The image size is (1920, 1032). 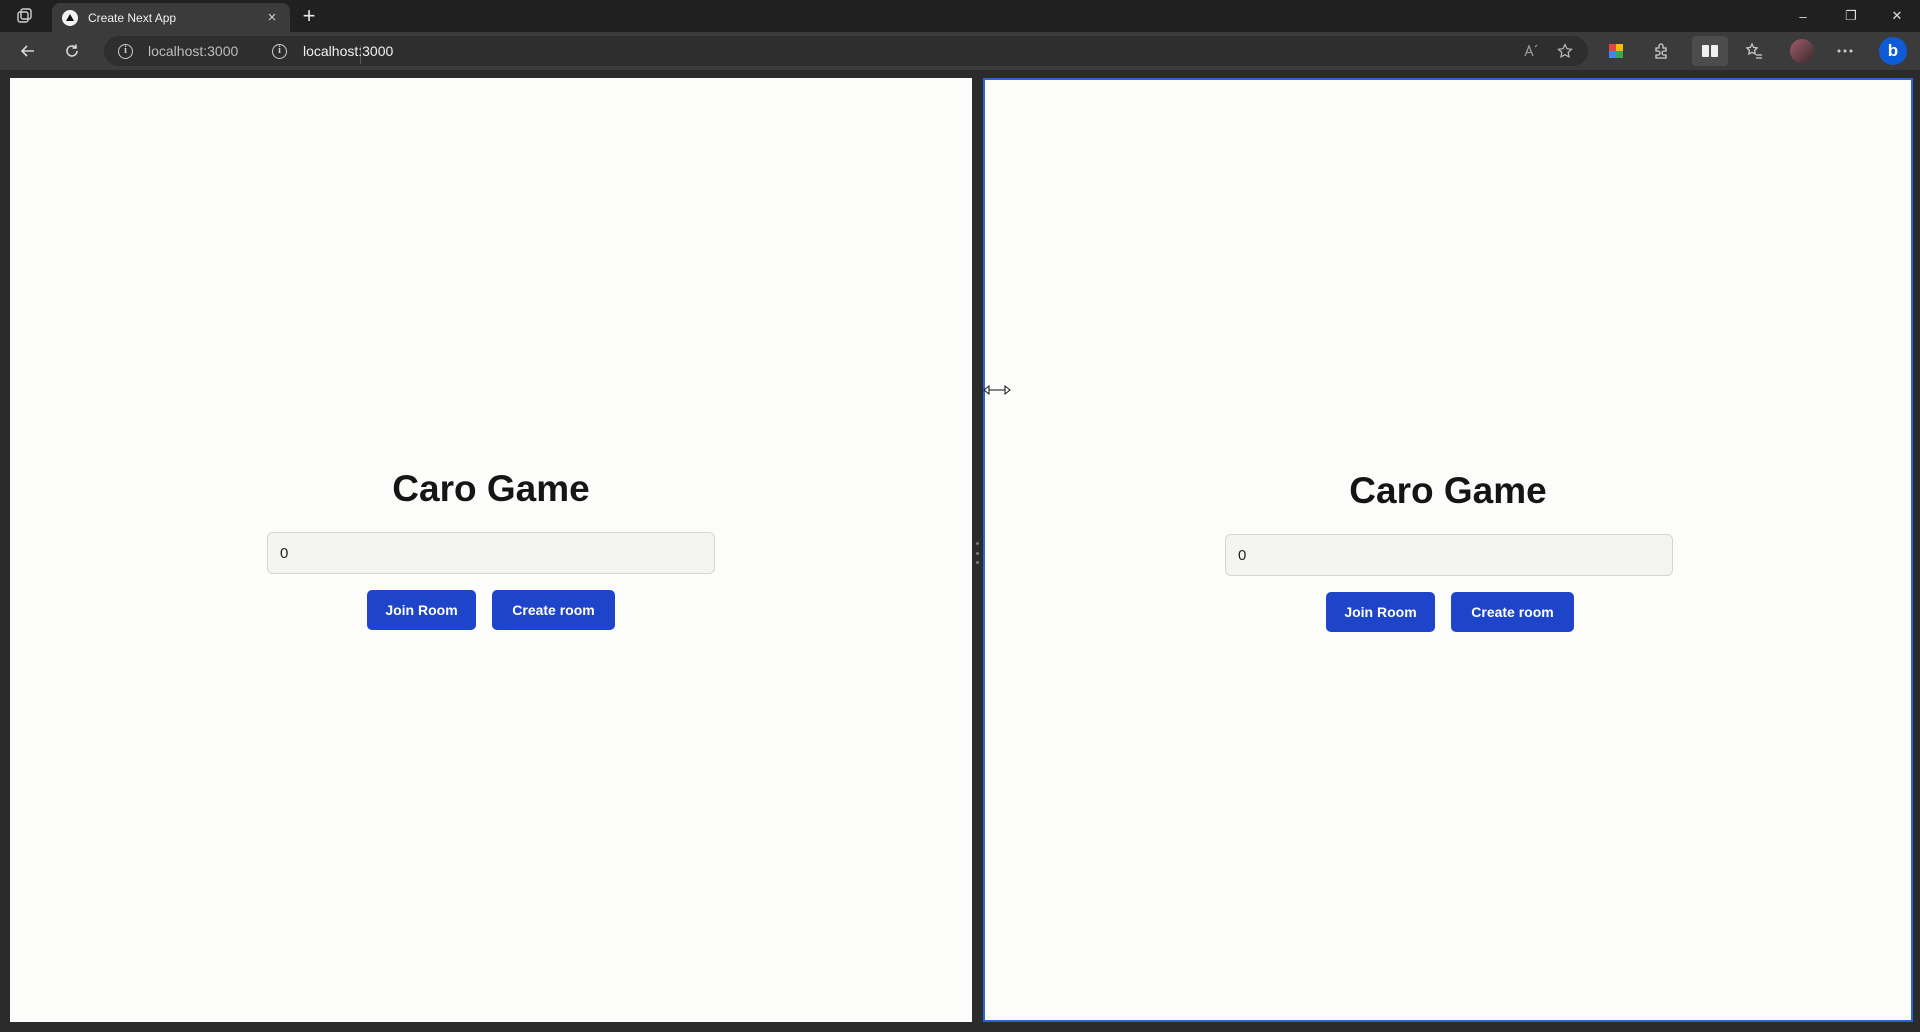 What do you see at coordinates (1380, 612) in the screenshot?
I see `join-room-button-right: Join Room` at bounding box center [1380, 612].